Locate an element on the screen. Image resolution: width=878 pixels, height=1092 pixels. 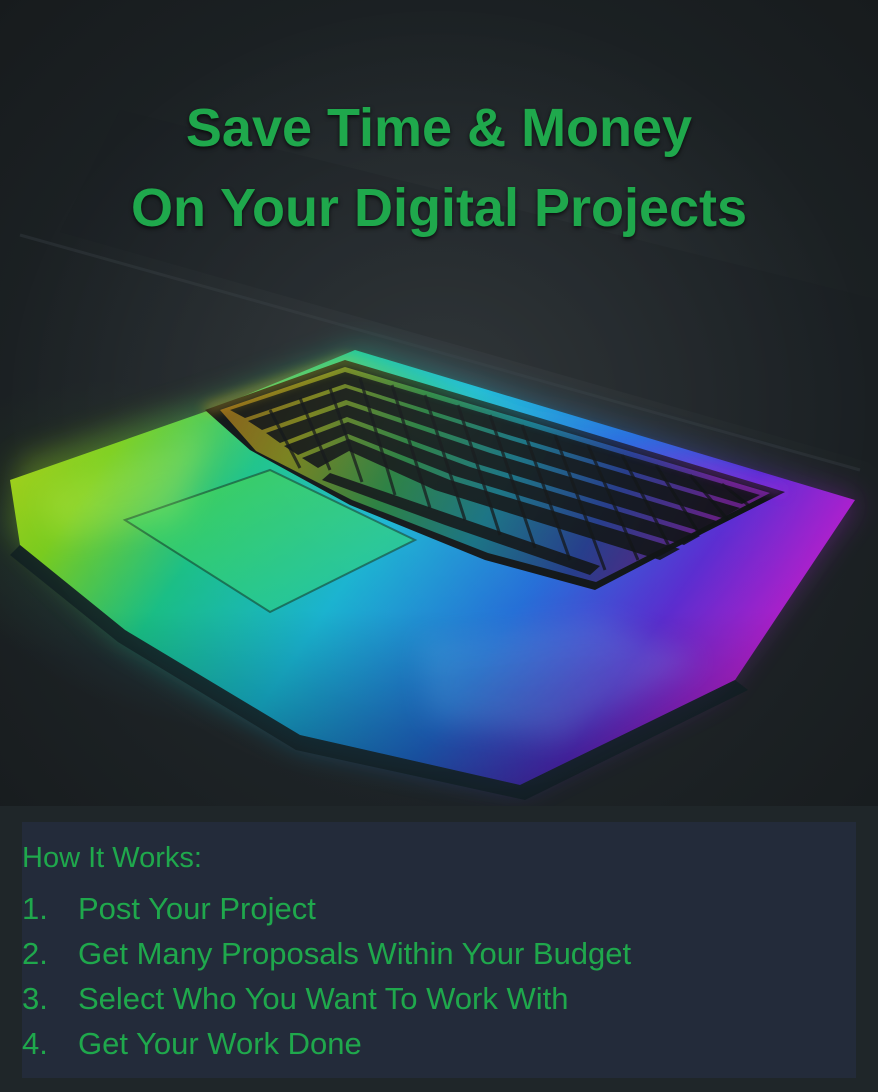
how-it-works-title: How It Works: is located at coordinates (112, 858).